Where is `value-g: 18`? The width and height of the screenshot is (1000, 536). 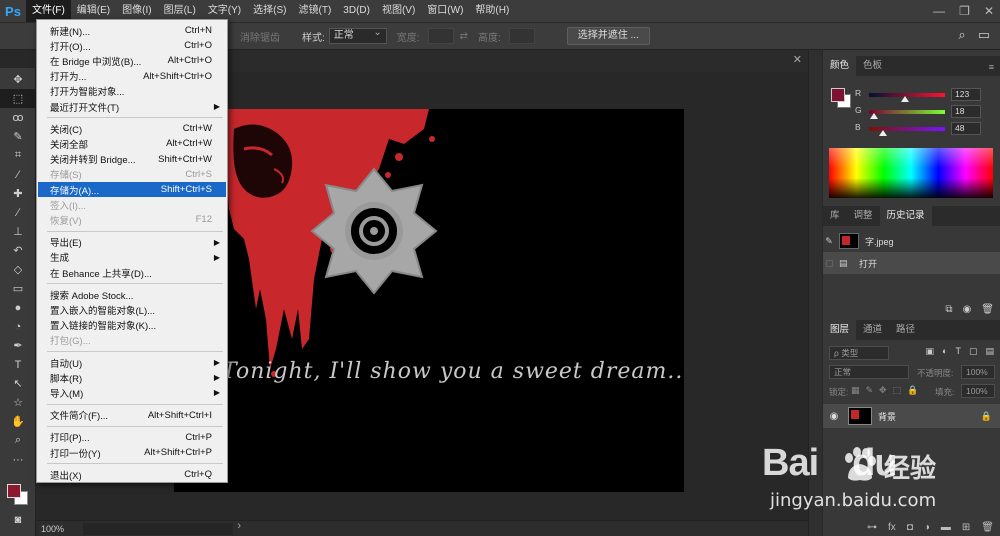
value-g: 18 is located at coordinates (966, 111).